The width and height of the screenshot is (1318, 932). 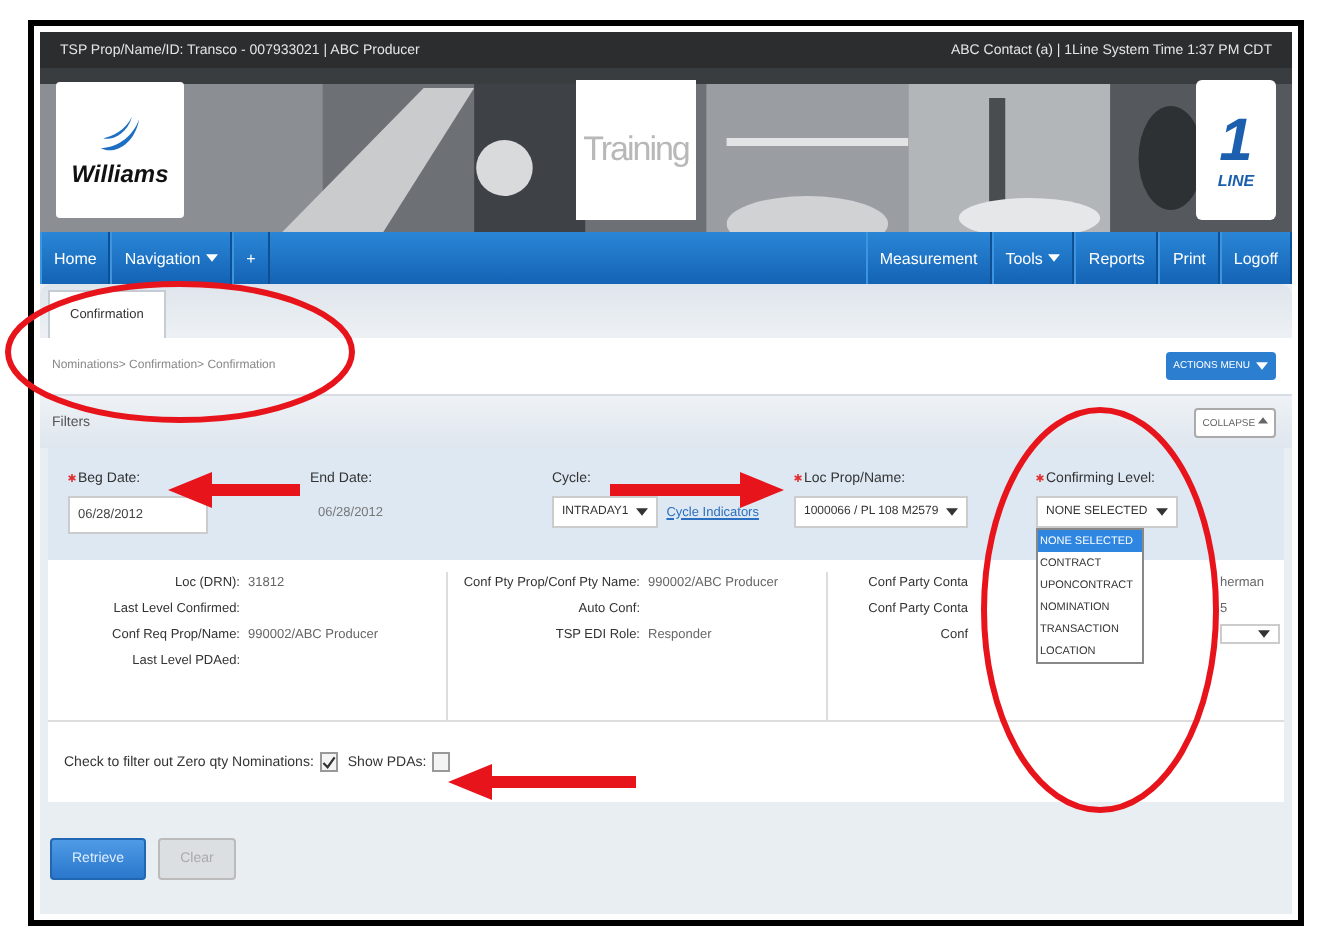 I want to click on nav-menu-item: Navigation, so click(x=171, y=258).